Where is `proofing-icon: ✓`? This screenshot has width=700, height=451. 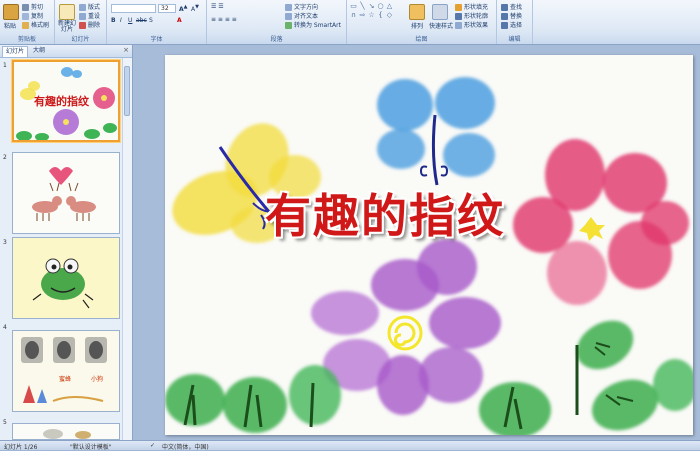 proofing-icon: ✓ is located at coordinates (152, 445).